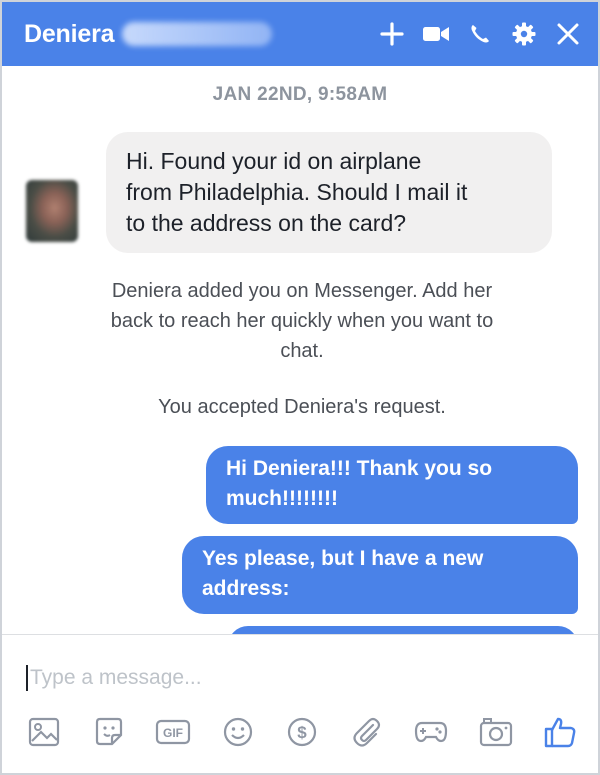 Image resolution: width=600 pixels, height=775 pixels. I want to click on message-line: much!!!!!!!!, so click(282, 498).